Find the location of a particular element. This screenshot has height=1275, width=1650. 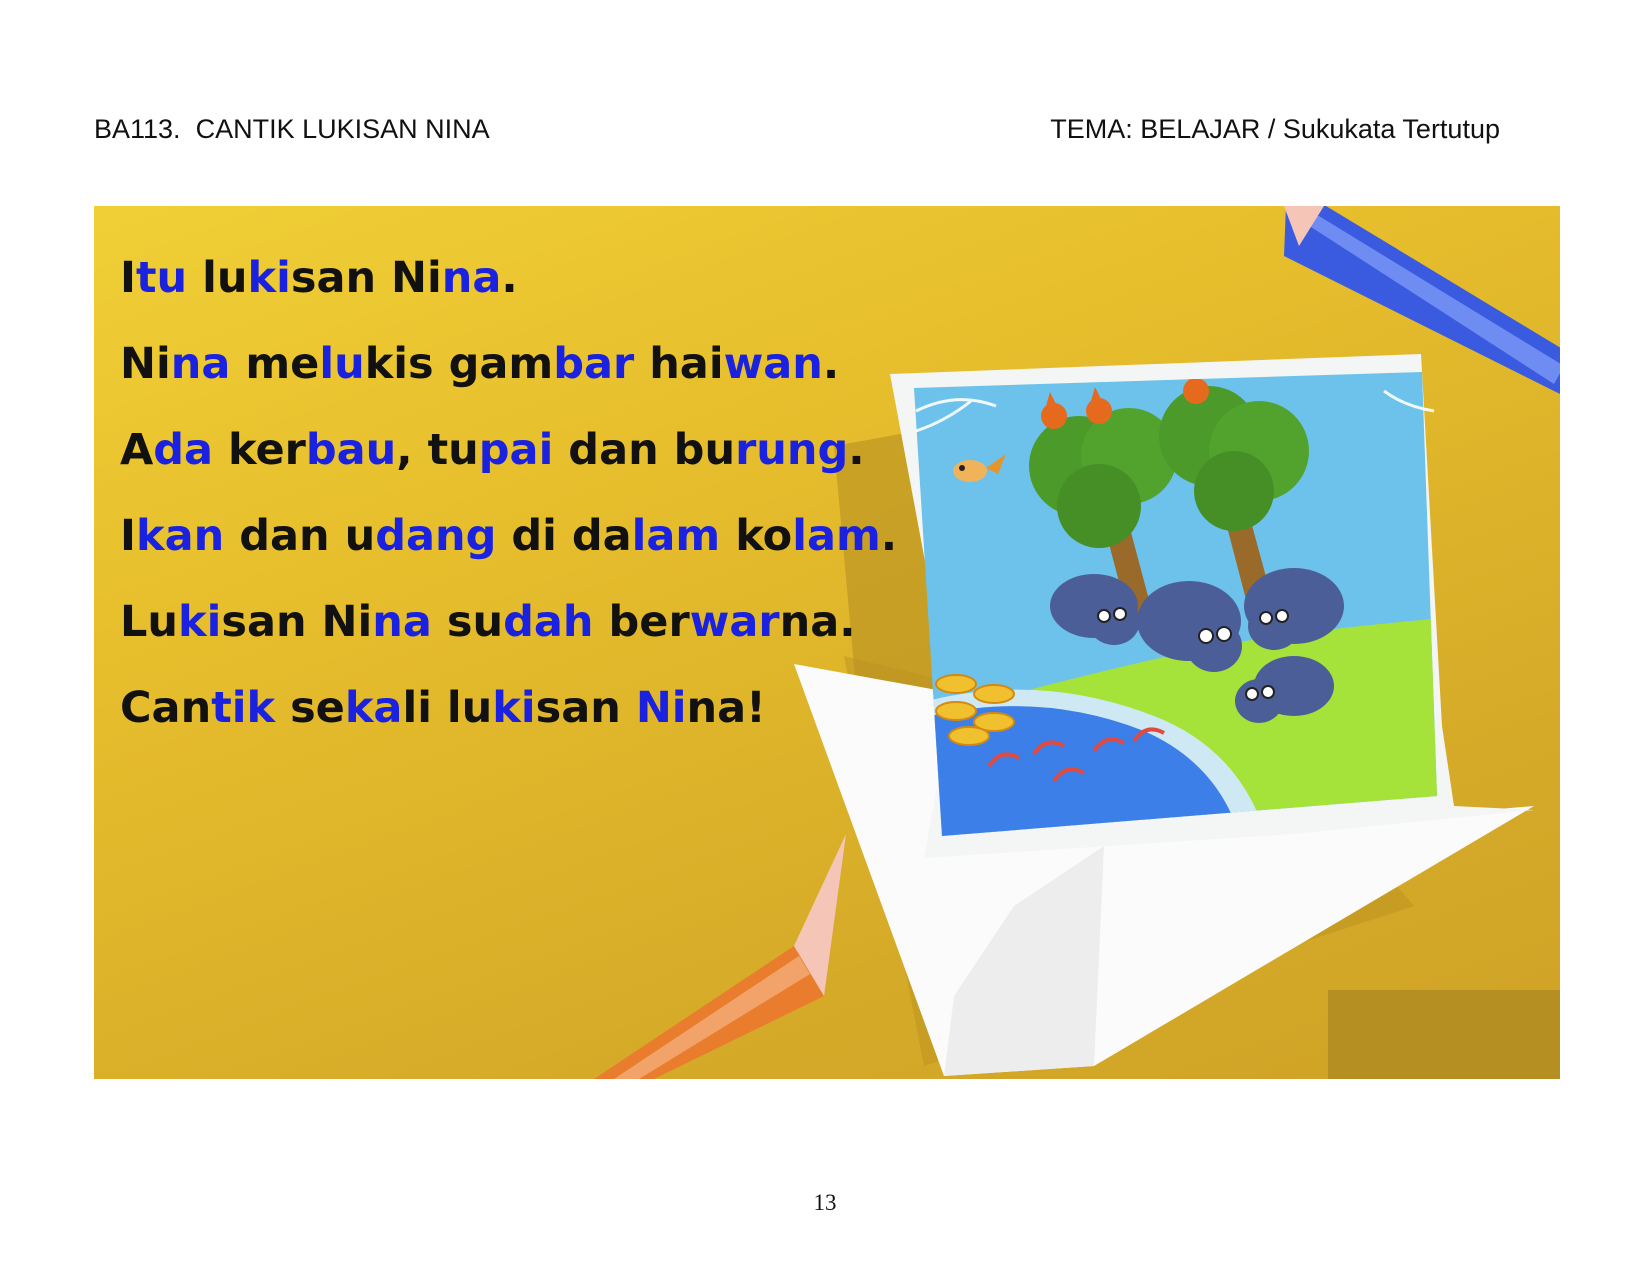

syllable: se is located at coordinates (310, 708).